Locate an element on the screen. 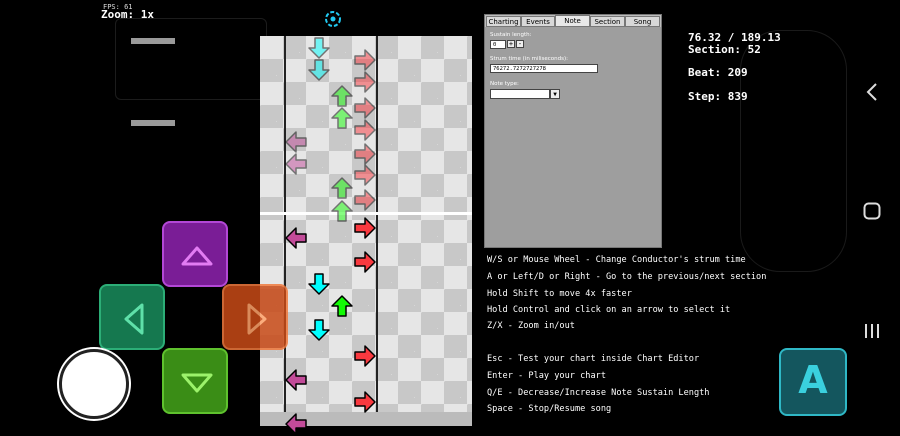 This screenshot has width=900, height=436. a-button-label: A is located at coordinates (813, 380).